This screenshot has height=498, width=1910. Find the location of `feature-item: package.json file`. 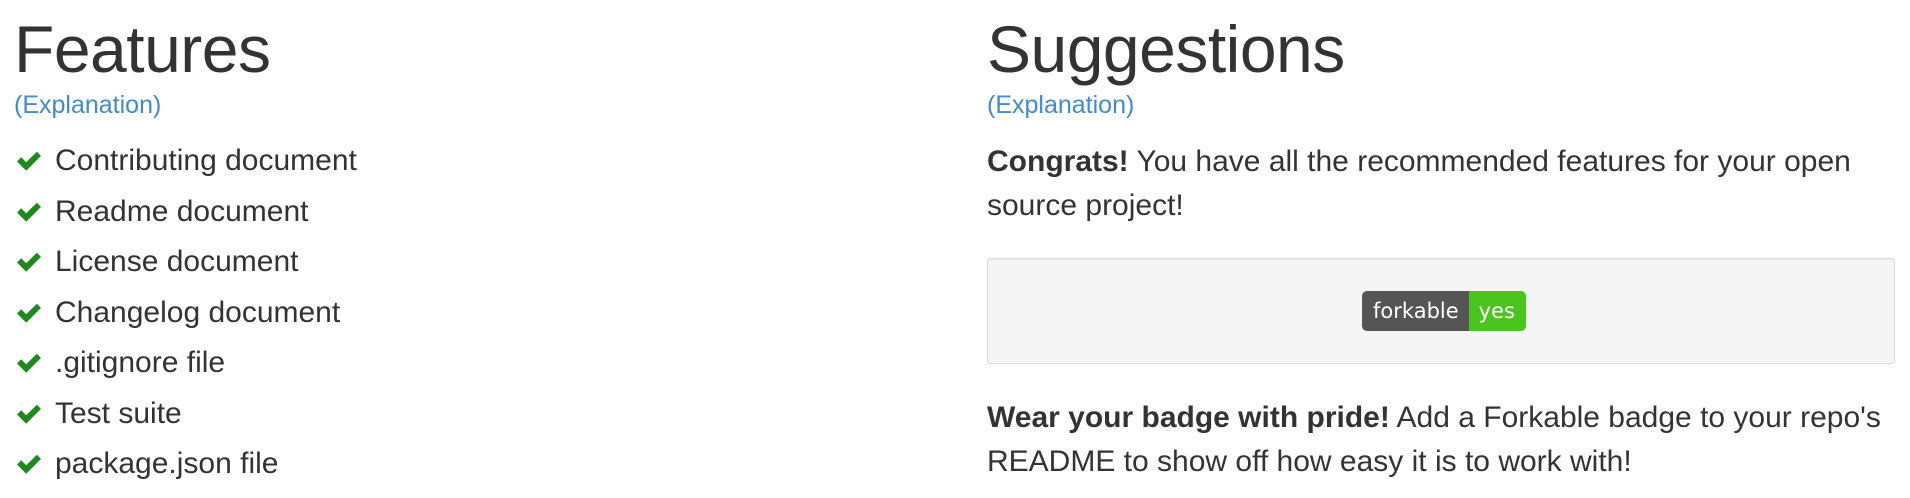

feature-item: package.json file is located at coordinates (464, 464).